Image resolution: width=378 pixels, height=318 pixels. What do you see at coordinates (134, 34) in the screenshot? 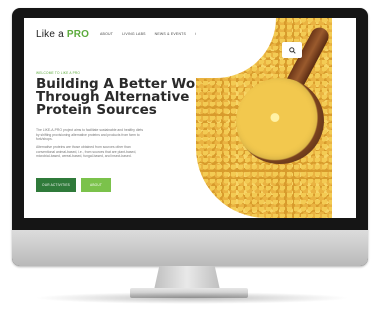
I see `nav-item-living-labs: LIVING LABS` at bounding box center [134, 34].